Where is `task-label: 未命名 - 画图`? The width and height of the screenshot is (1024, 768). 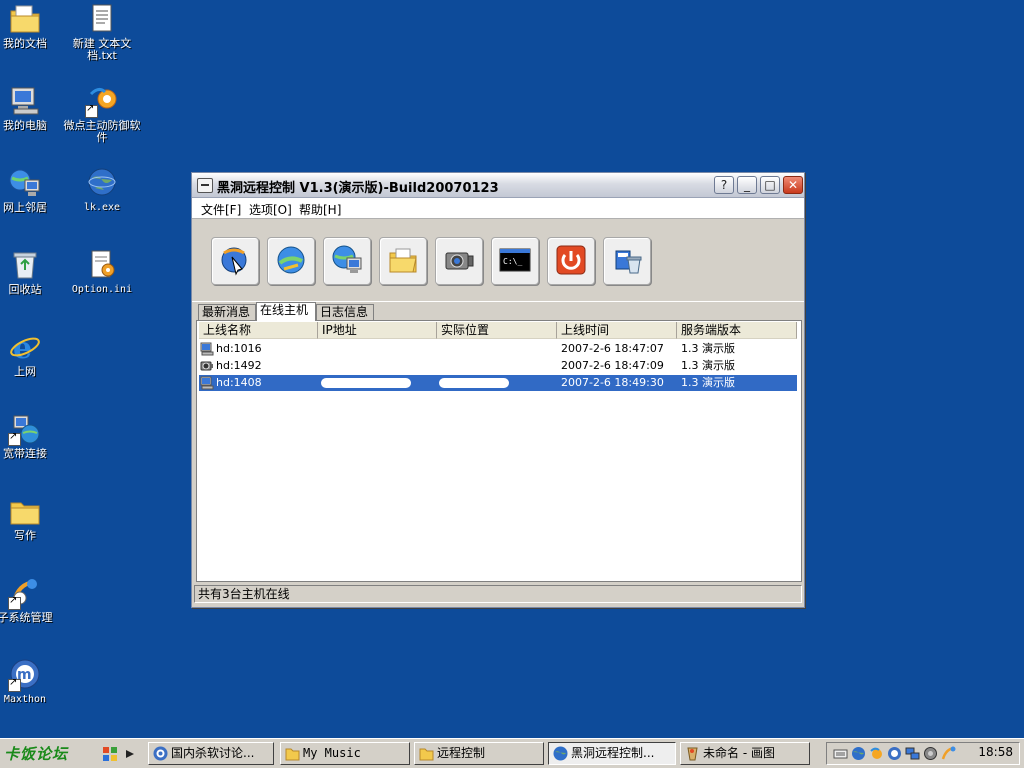 task-label: 未命名 - 画图 is located at coordinates (739, 753).